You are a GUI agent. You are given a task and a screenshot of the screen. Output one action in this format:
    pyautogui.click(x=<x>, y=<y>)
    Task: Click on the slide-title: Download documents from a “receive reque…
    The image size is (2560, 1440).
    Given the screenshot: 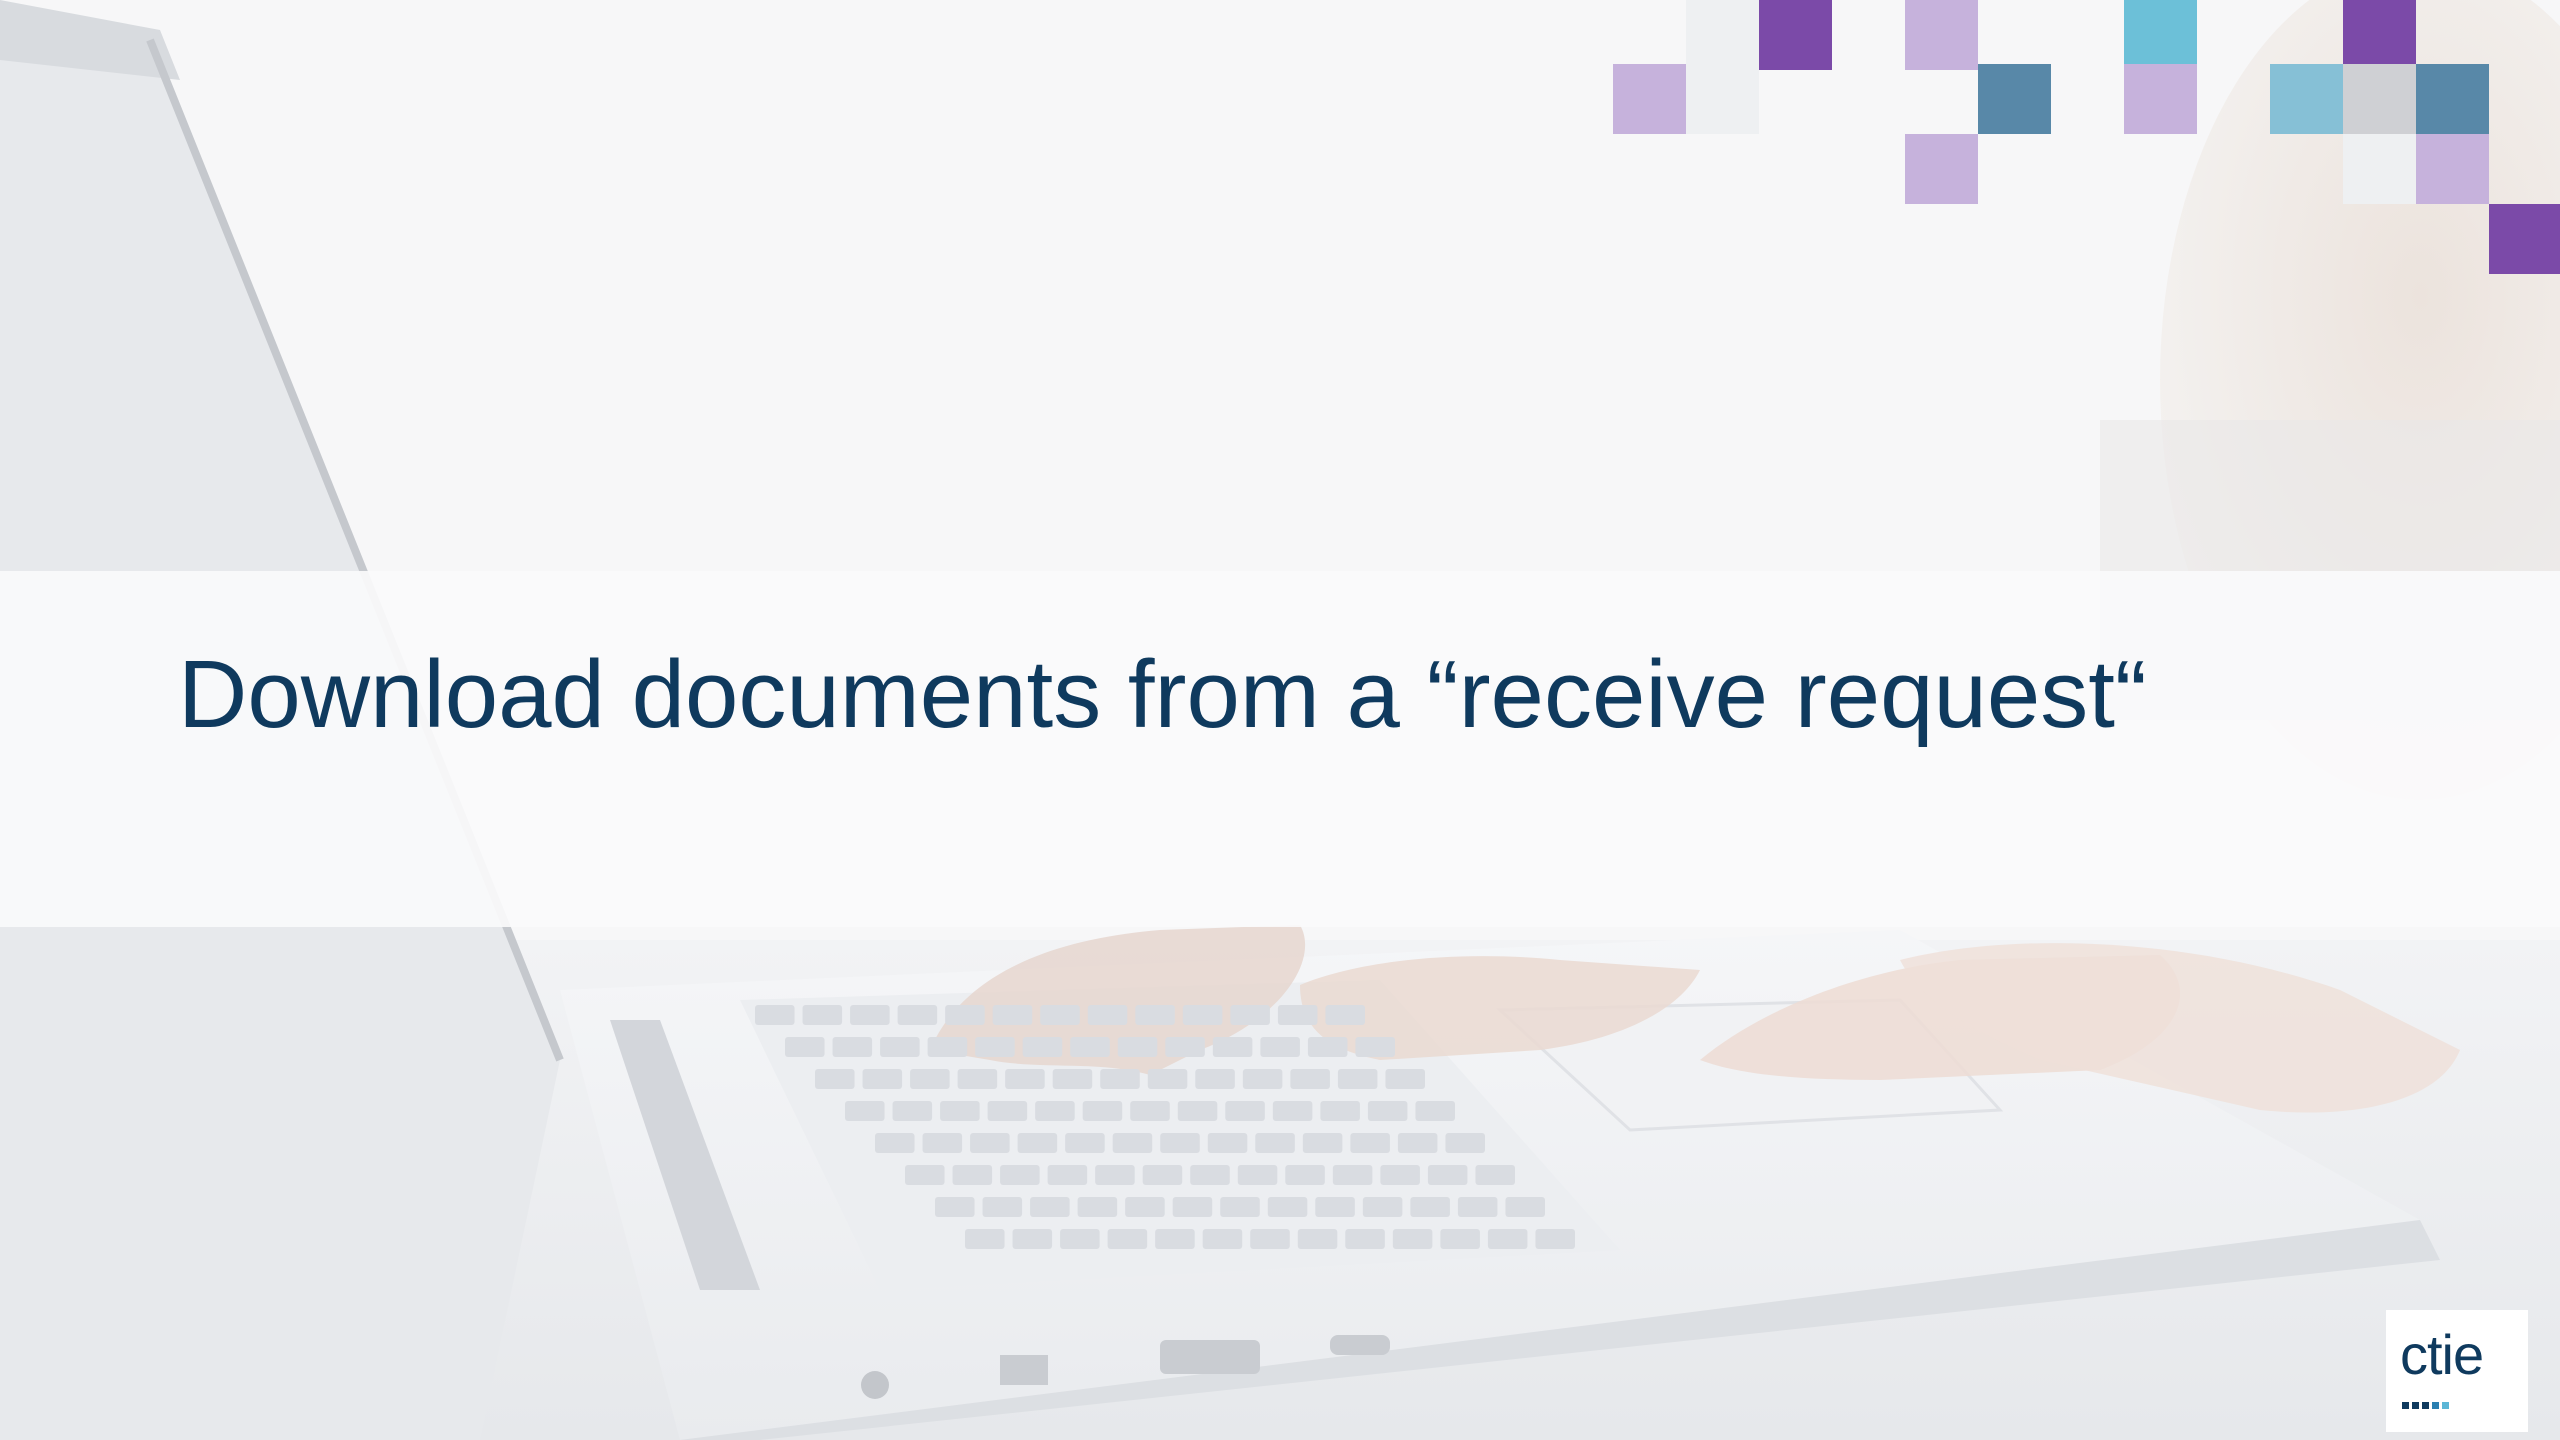 What is the action you would take?
    pyautogui.click(x=1162, y=694)
    